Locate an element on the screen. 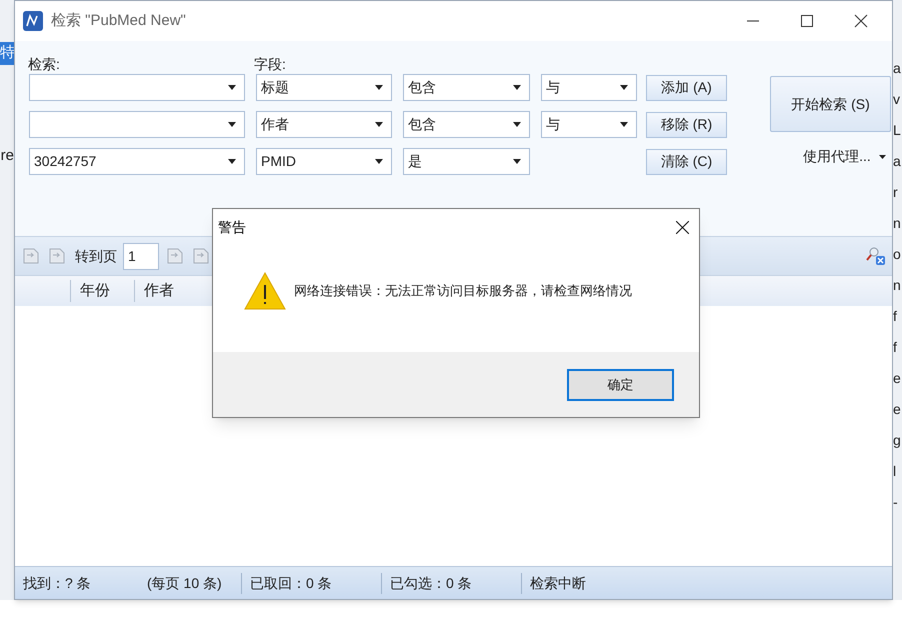 Image resolution: width=902 pixels, height=623 pixels. background-text: l is located at coordinates (895, 471).